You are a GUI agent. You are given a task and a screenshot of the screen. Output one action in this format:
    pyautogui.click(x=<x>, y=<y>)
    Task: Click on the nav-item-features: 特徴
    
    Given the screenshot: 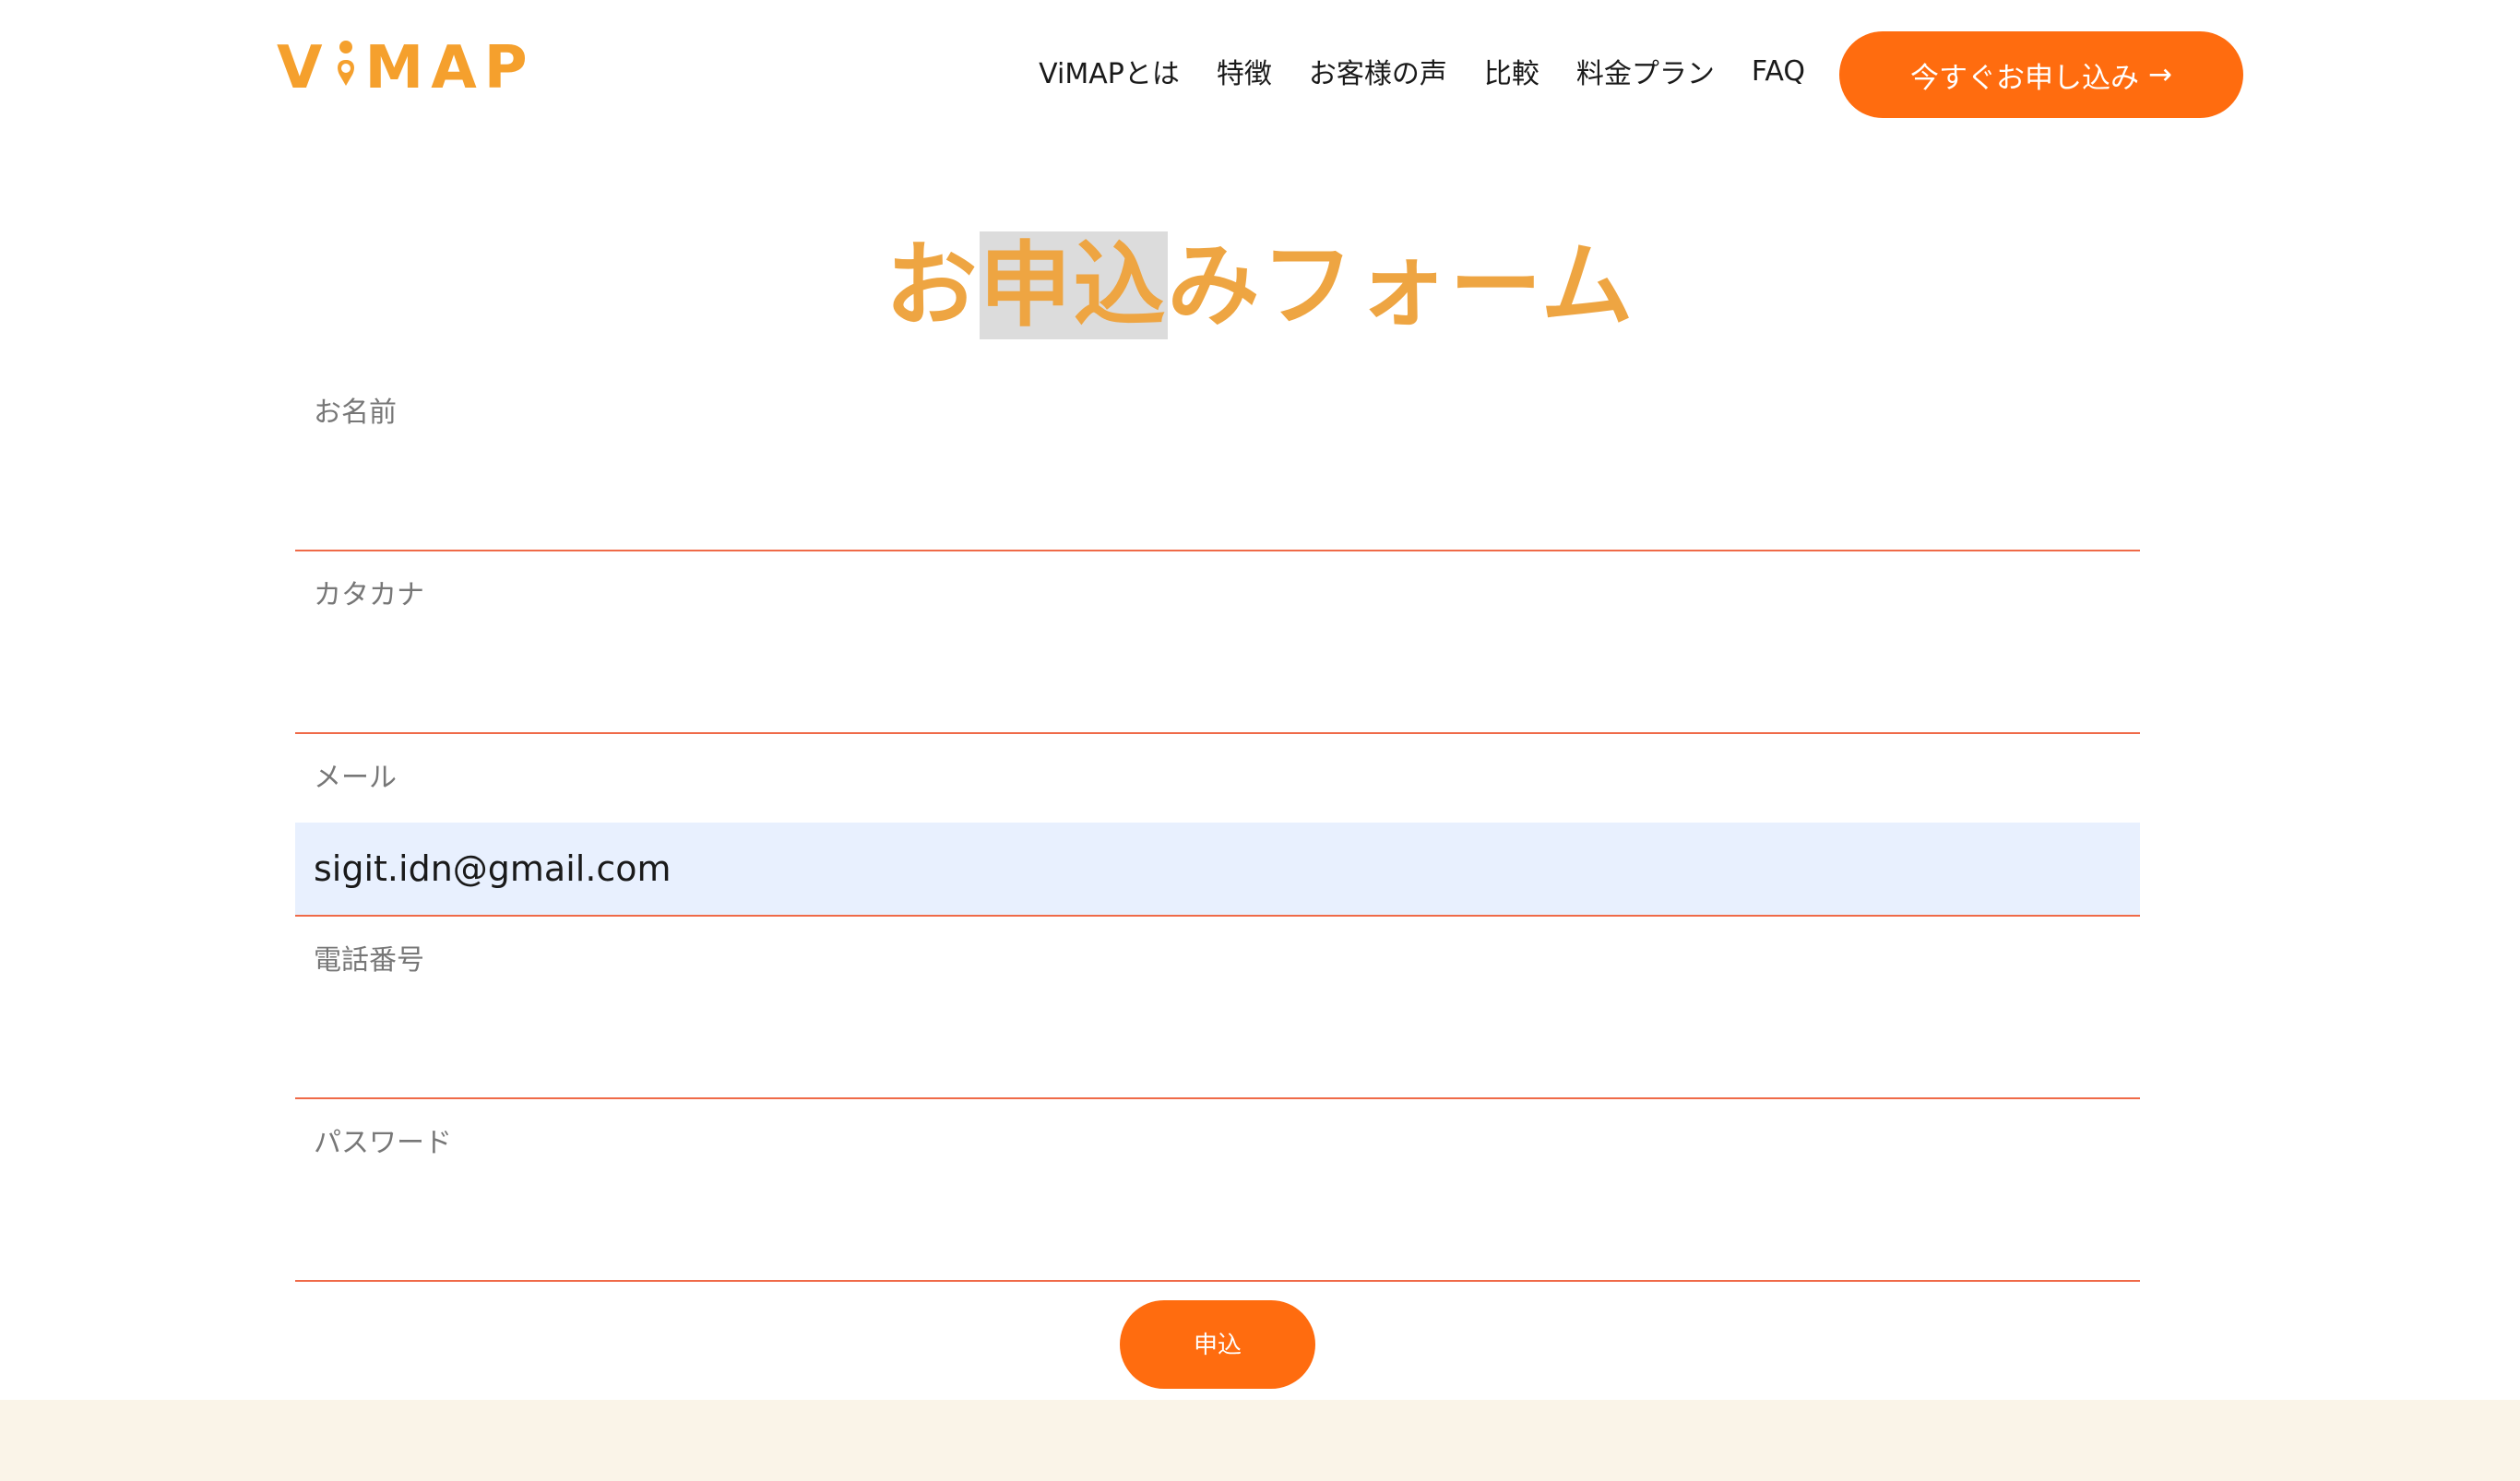 What is the action you would take?
    pyautogui.click(x=1244, y=71)
    